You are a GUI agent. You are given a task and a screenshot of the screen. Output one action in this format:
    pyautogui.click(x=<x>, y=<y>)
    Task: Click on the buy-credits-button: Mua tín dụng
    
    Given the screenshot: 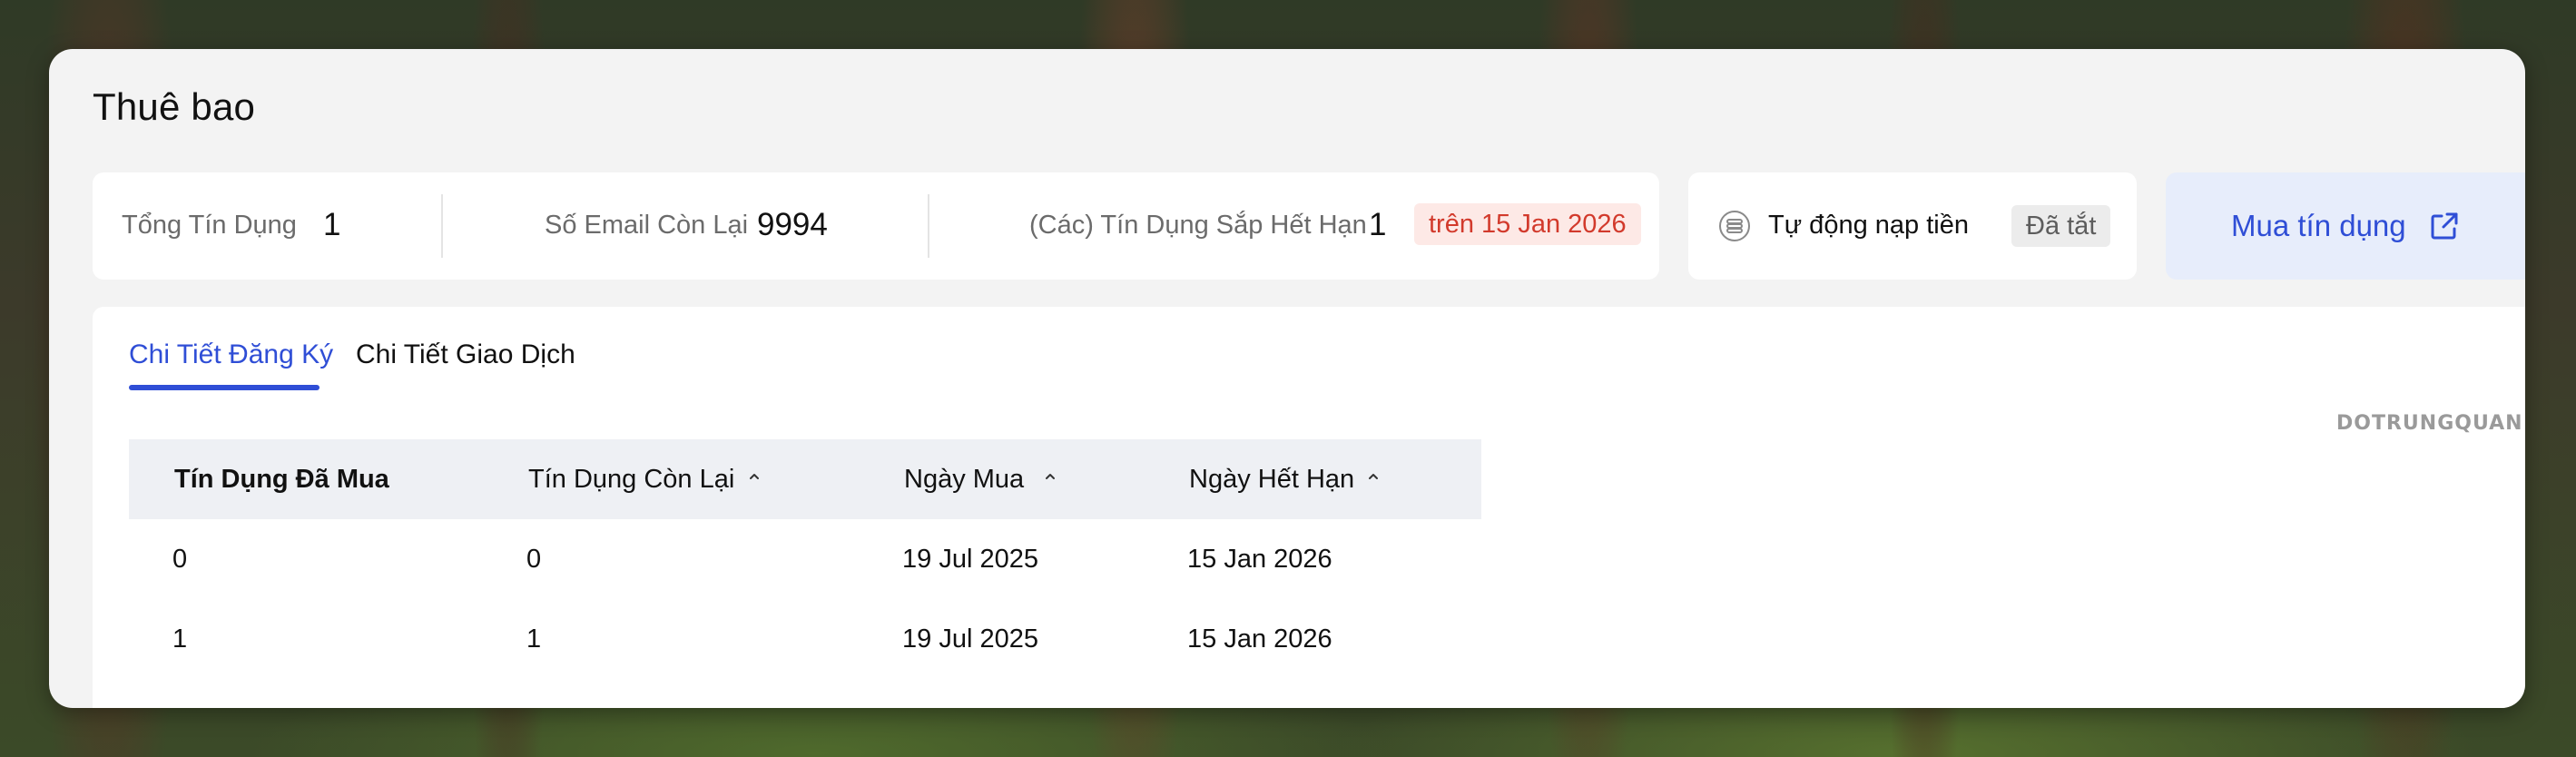 What is the action you would take?
    pyautogui.click(x=2345, y=226)
    